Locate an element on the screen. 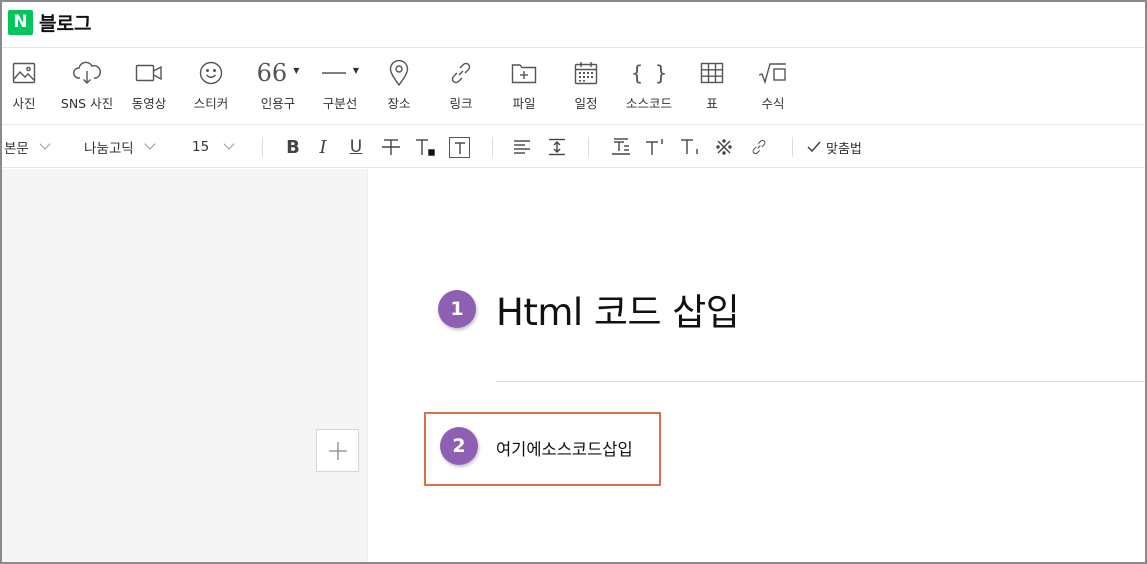 The height and width of the screenshot is (564, 1147). format-toolbar: 본문 나눔고딕 15 B I U 맞춤법 is located at coordinates (573, 147).